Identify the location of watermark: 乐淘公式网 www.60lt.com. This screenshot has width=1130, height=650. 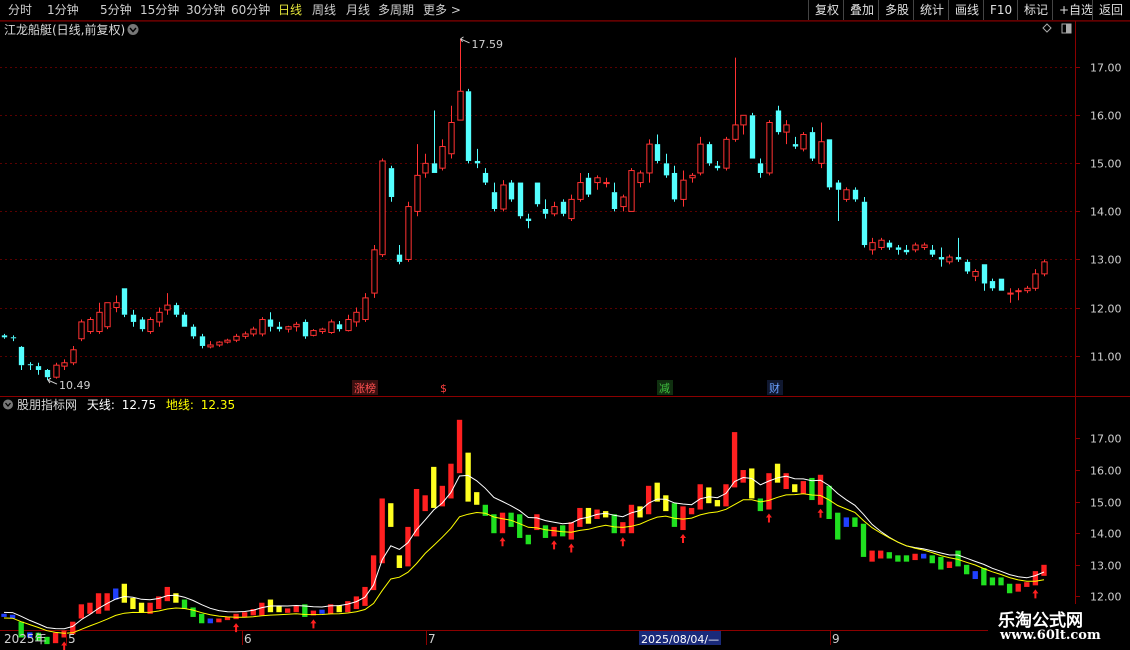
(1059, 627).